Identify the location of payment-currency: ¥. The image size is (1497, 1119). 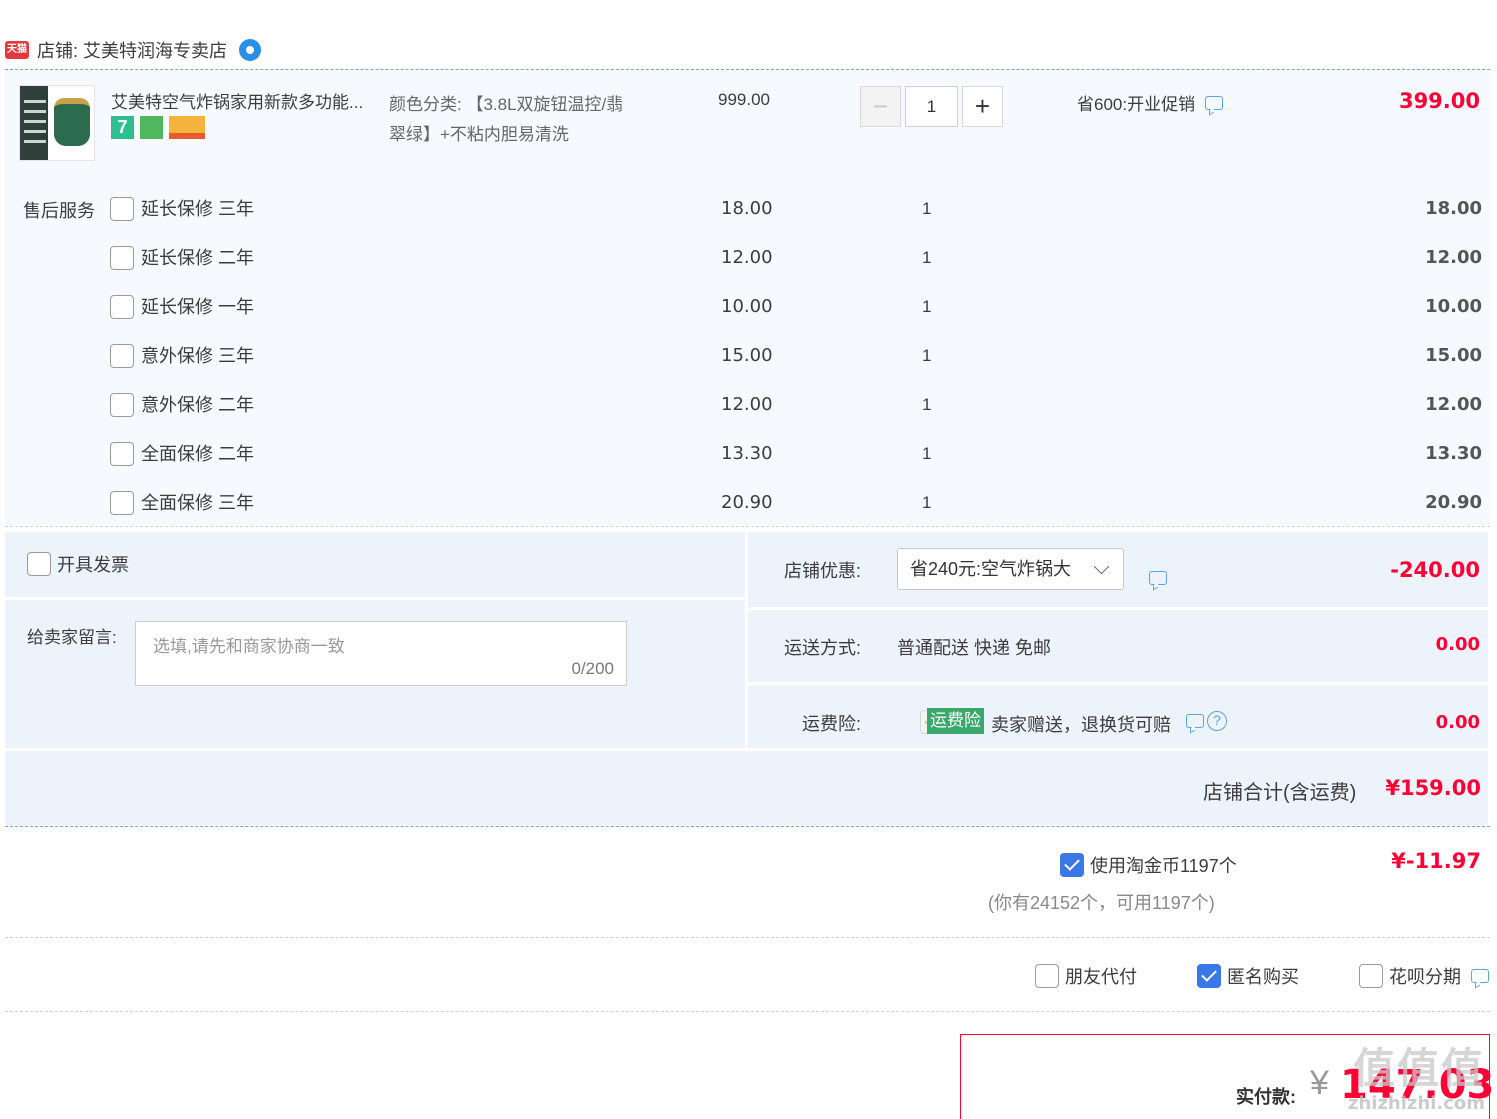
(1319, 1083).